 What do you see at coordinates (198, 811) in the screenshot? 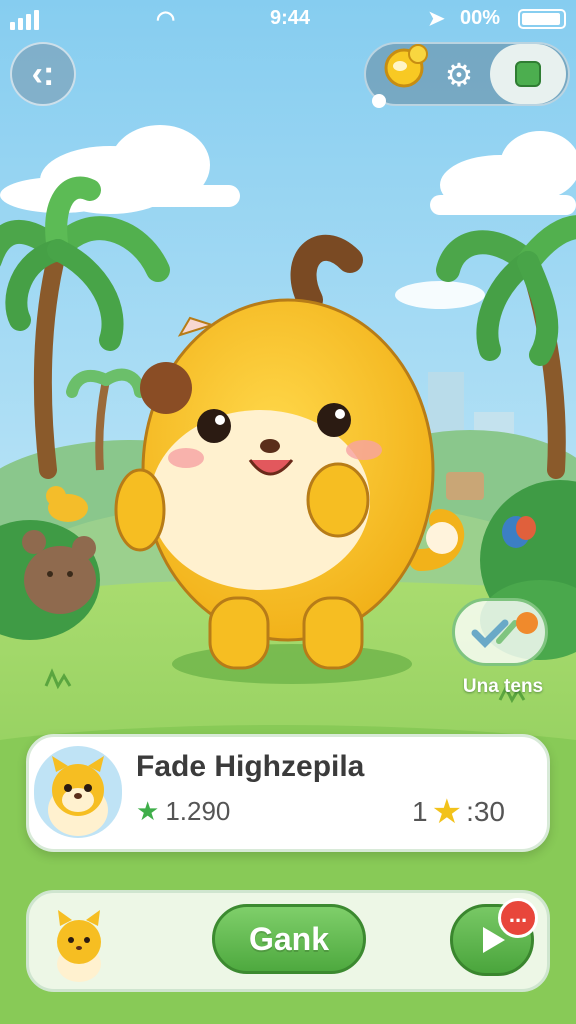
I see `pet-score-value: 1.290` at bounding box center [198, 811].